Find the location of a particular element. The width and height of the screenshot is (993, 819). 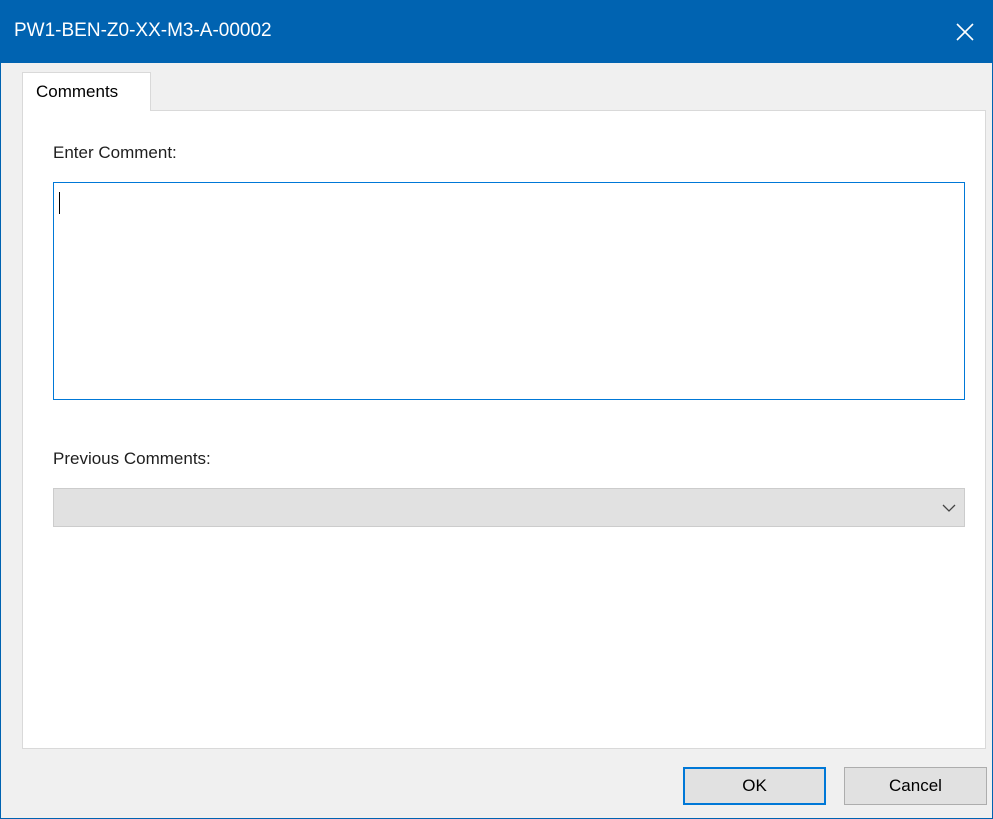

chevron-down-icon is located at coordinates (949, 508).